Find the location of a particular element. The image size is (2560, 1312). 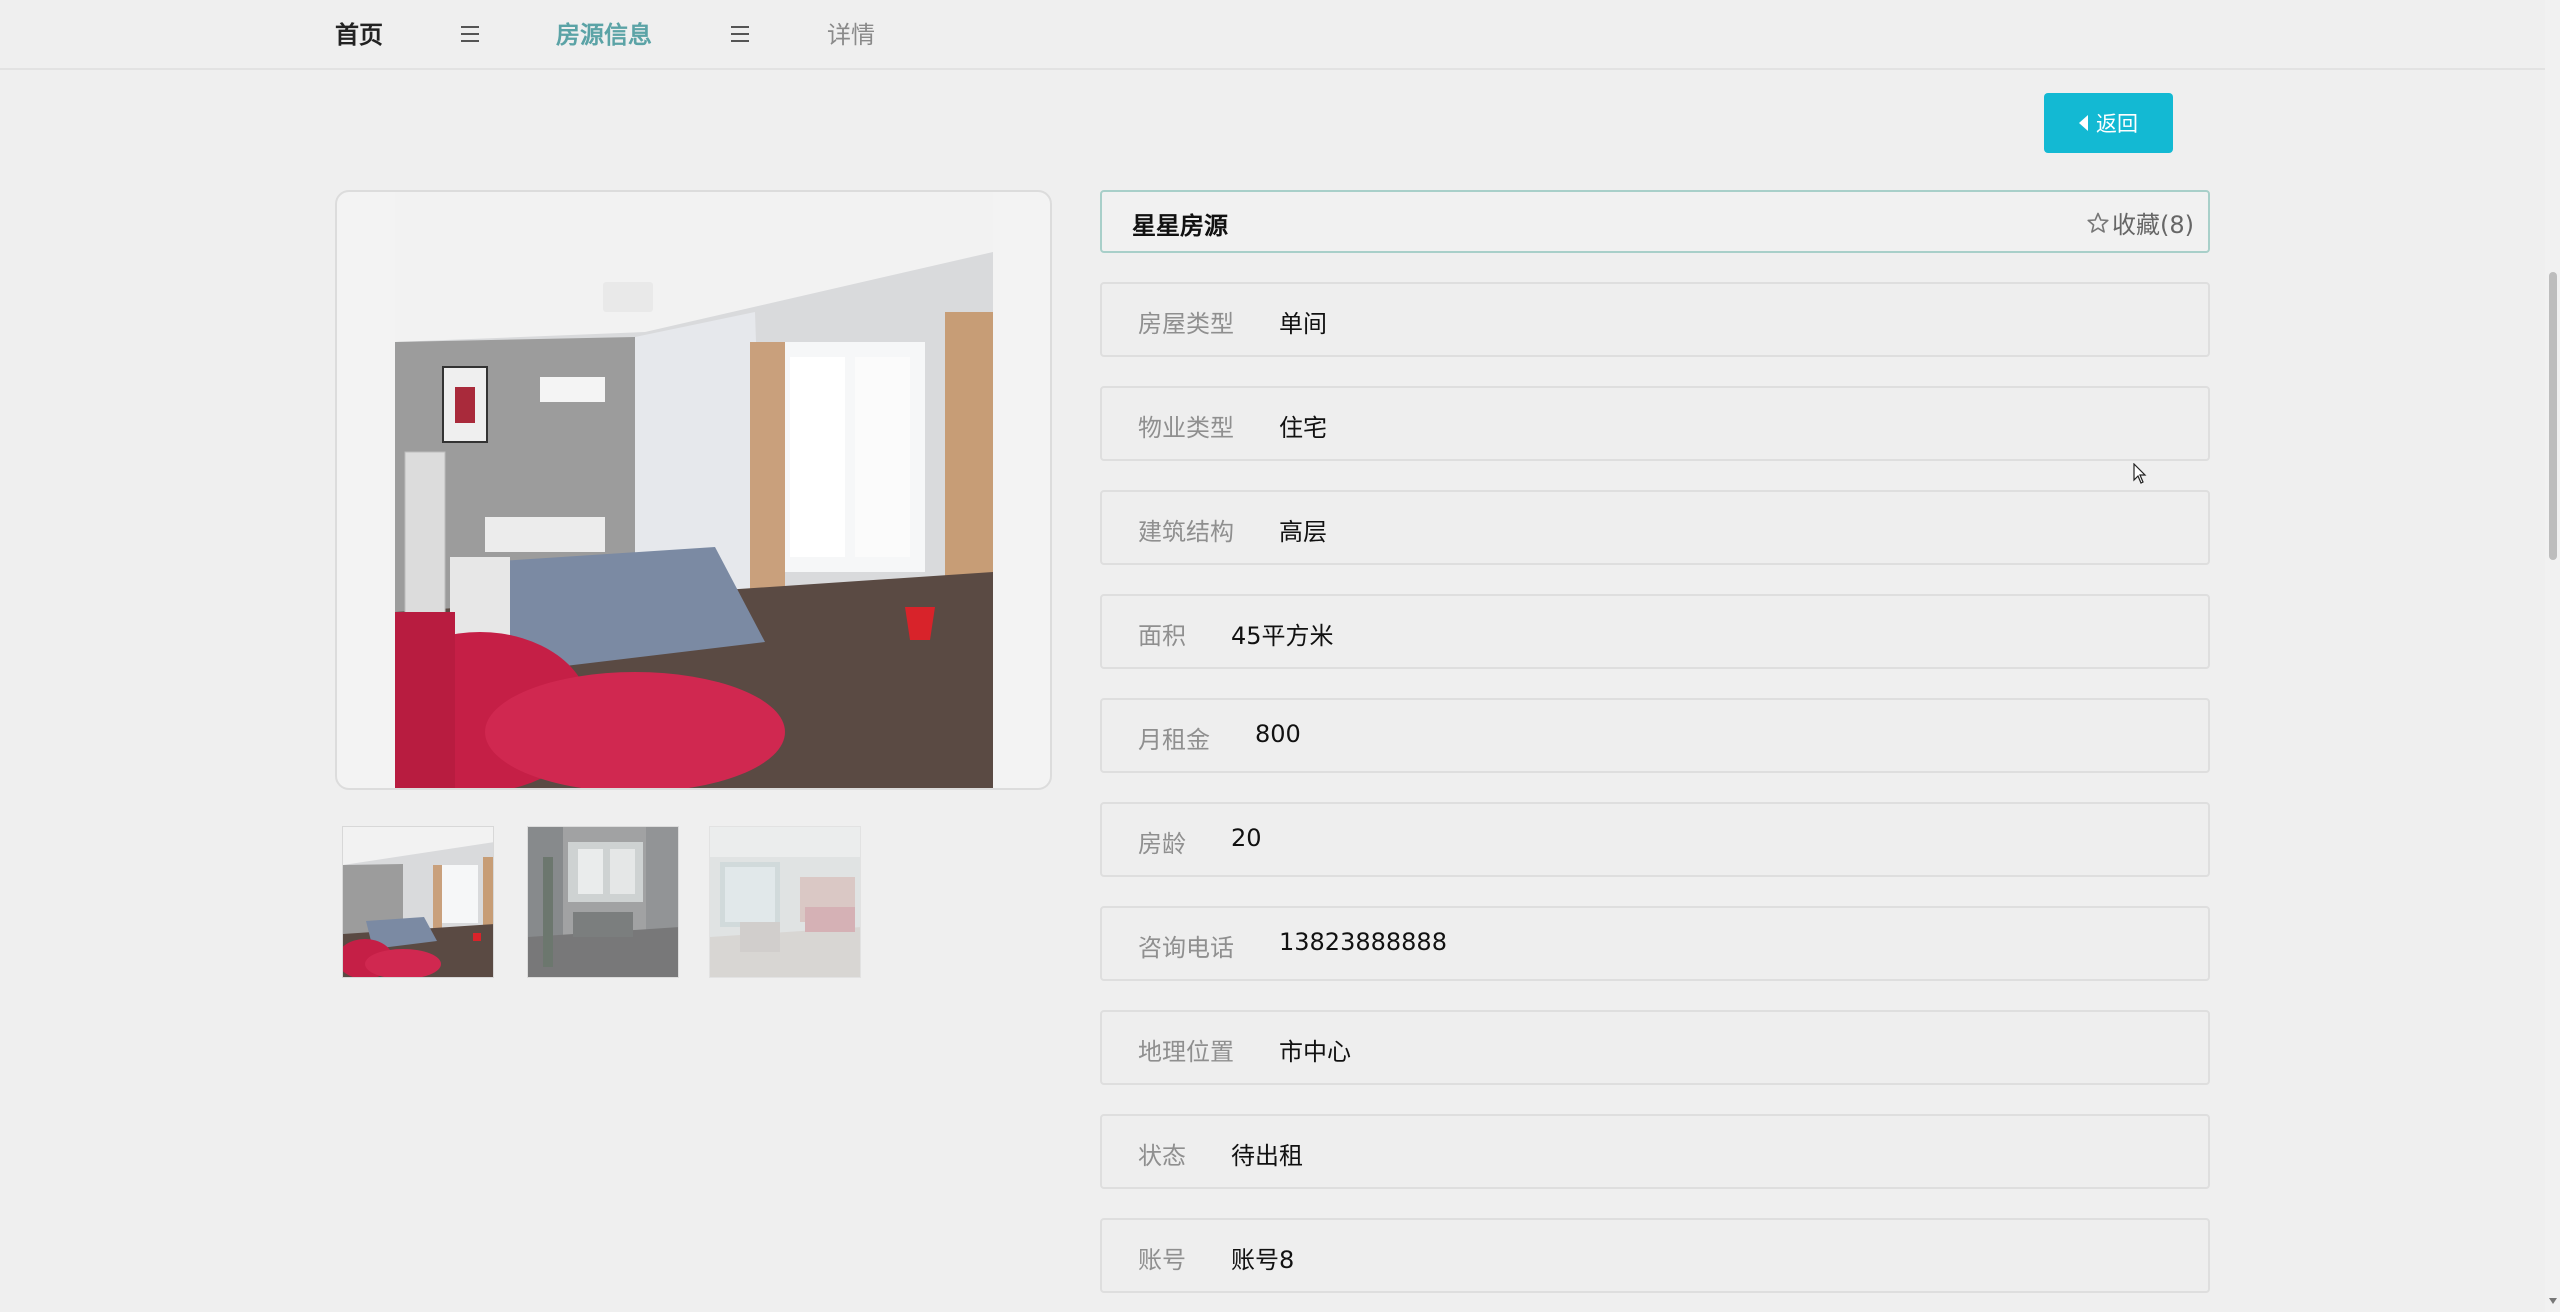

detail-value: 待出租 is located at coordinates (1267, 1156).